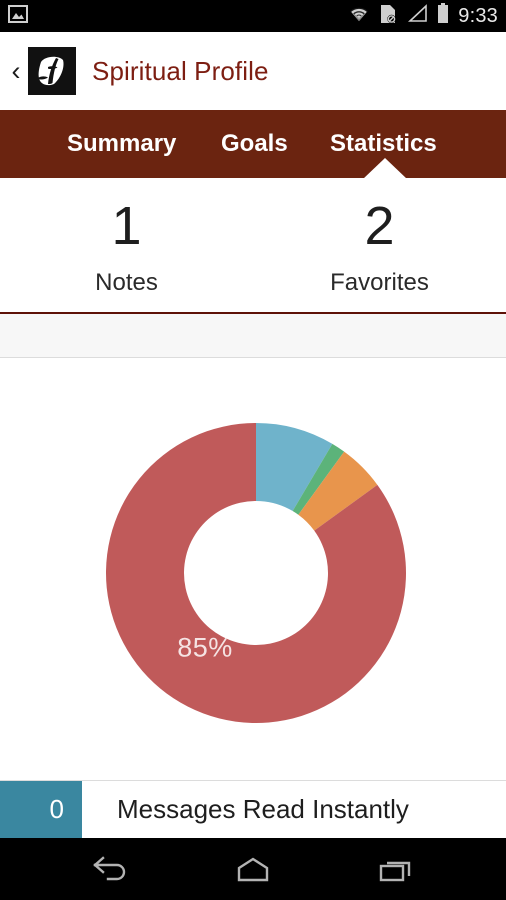 Image resolution: width=506 pixels, height=900 pixels. I want to click on summary-counters: 1 Notes 2 Favorites, so click(253, 245).